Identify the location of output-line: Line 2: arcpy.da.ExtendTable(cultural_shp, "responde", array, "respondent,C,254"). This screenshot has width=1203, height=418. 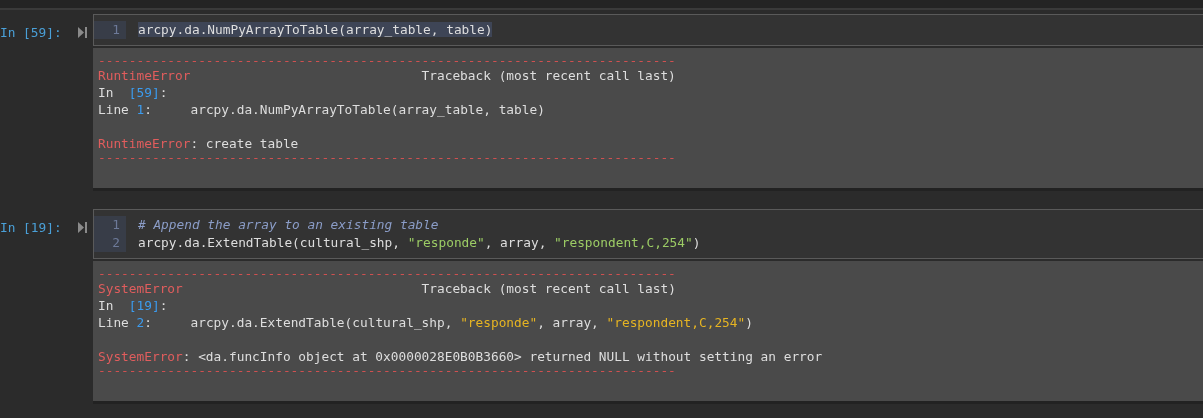
(426, 322).